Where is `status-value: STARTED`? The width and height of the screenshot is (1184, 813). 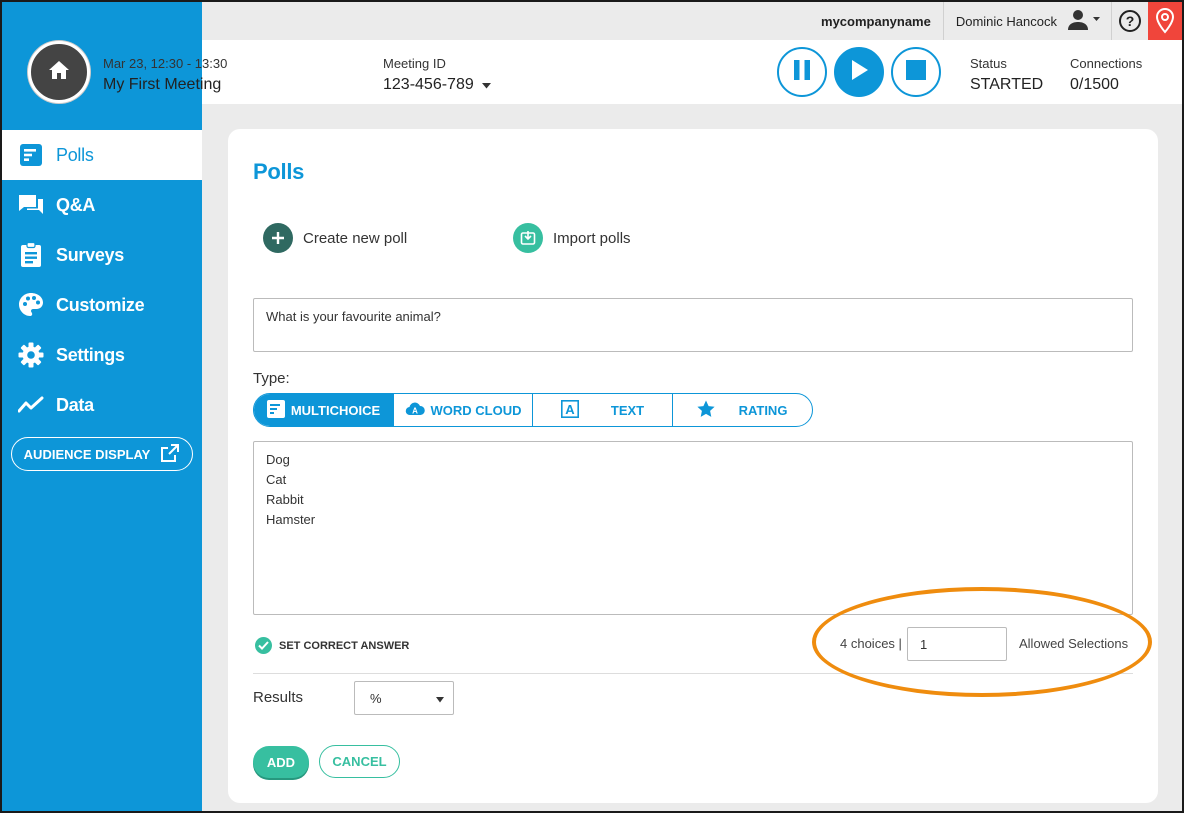
status-value: STARTED is located at coordinates (1007, 84).